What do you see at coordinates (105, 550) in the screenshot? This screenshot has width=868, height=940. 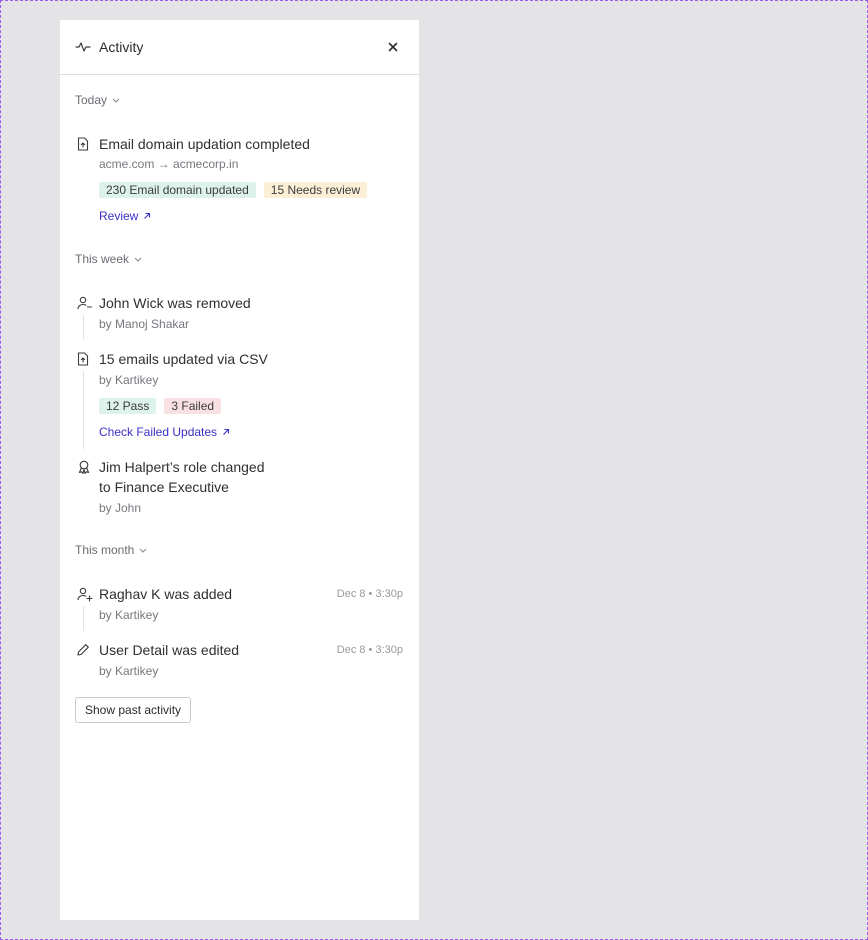 I see `section-month-label: This month` at bounding box center [105, 550].